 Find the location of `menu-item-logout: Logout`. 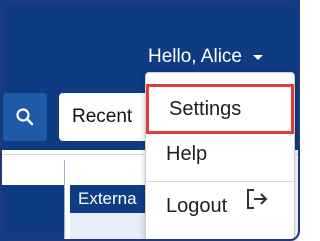

menu-item-logout: Logout is located at coordinates (220, 206).